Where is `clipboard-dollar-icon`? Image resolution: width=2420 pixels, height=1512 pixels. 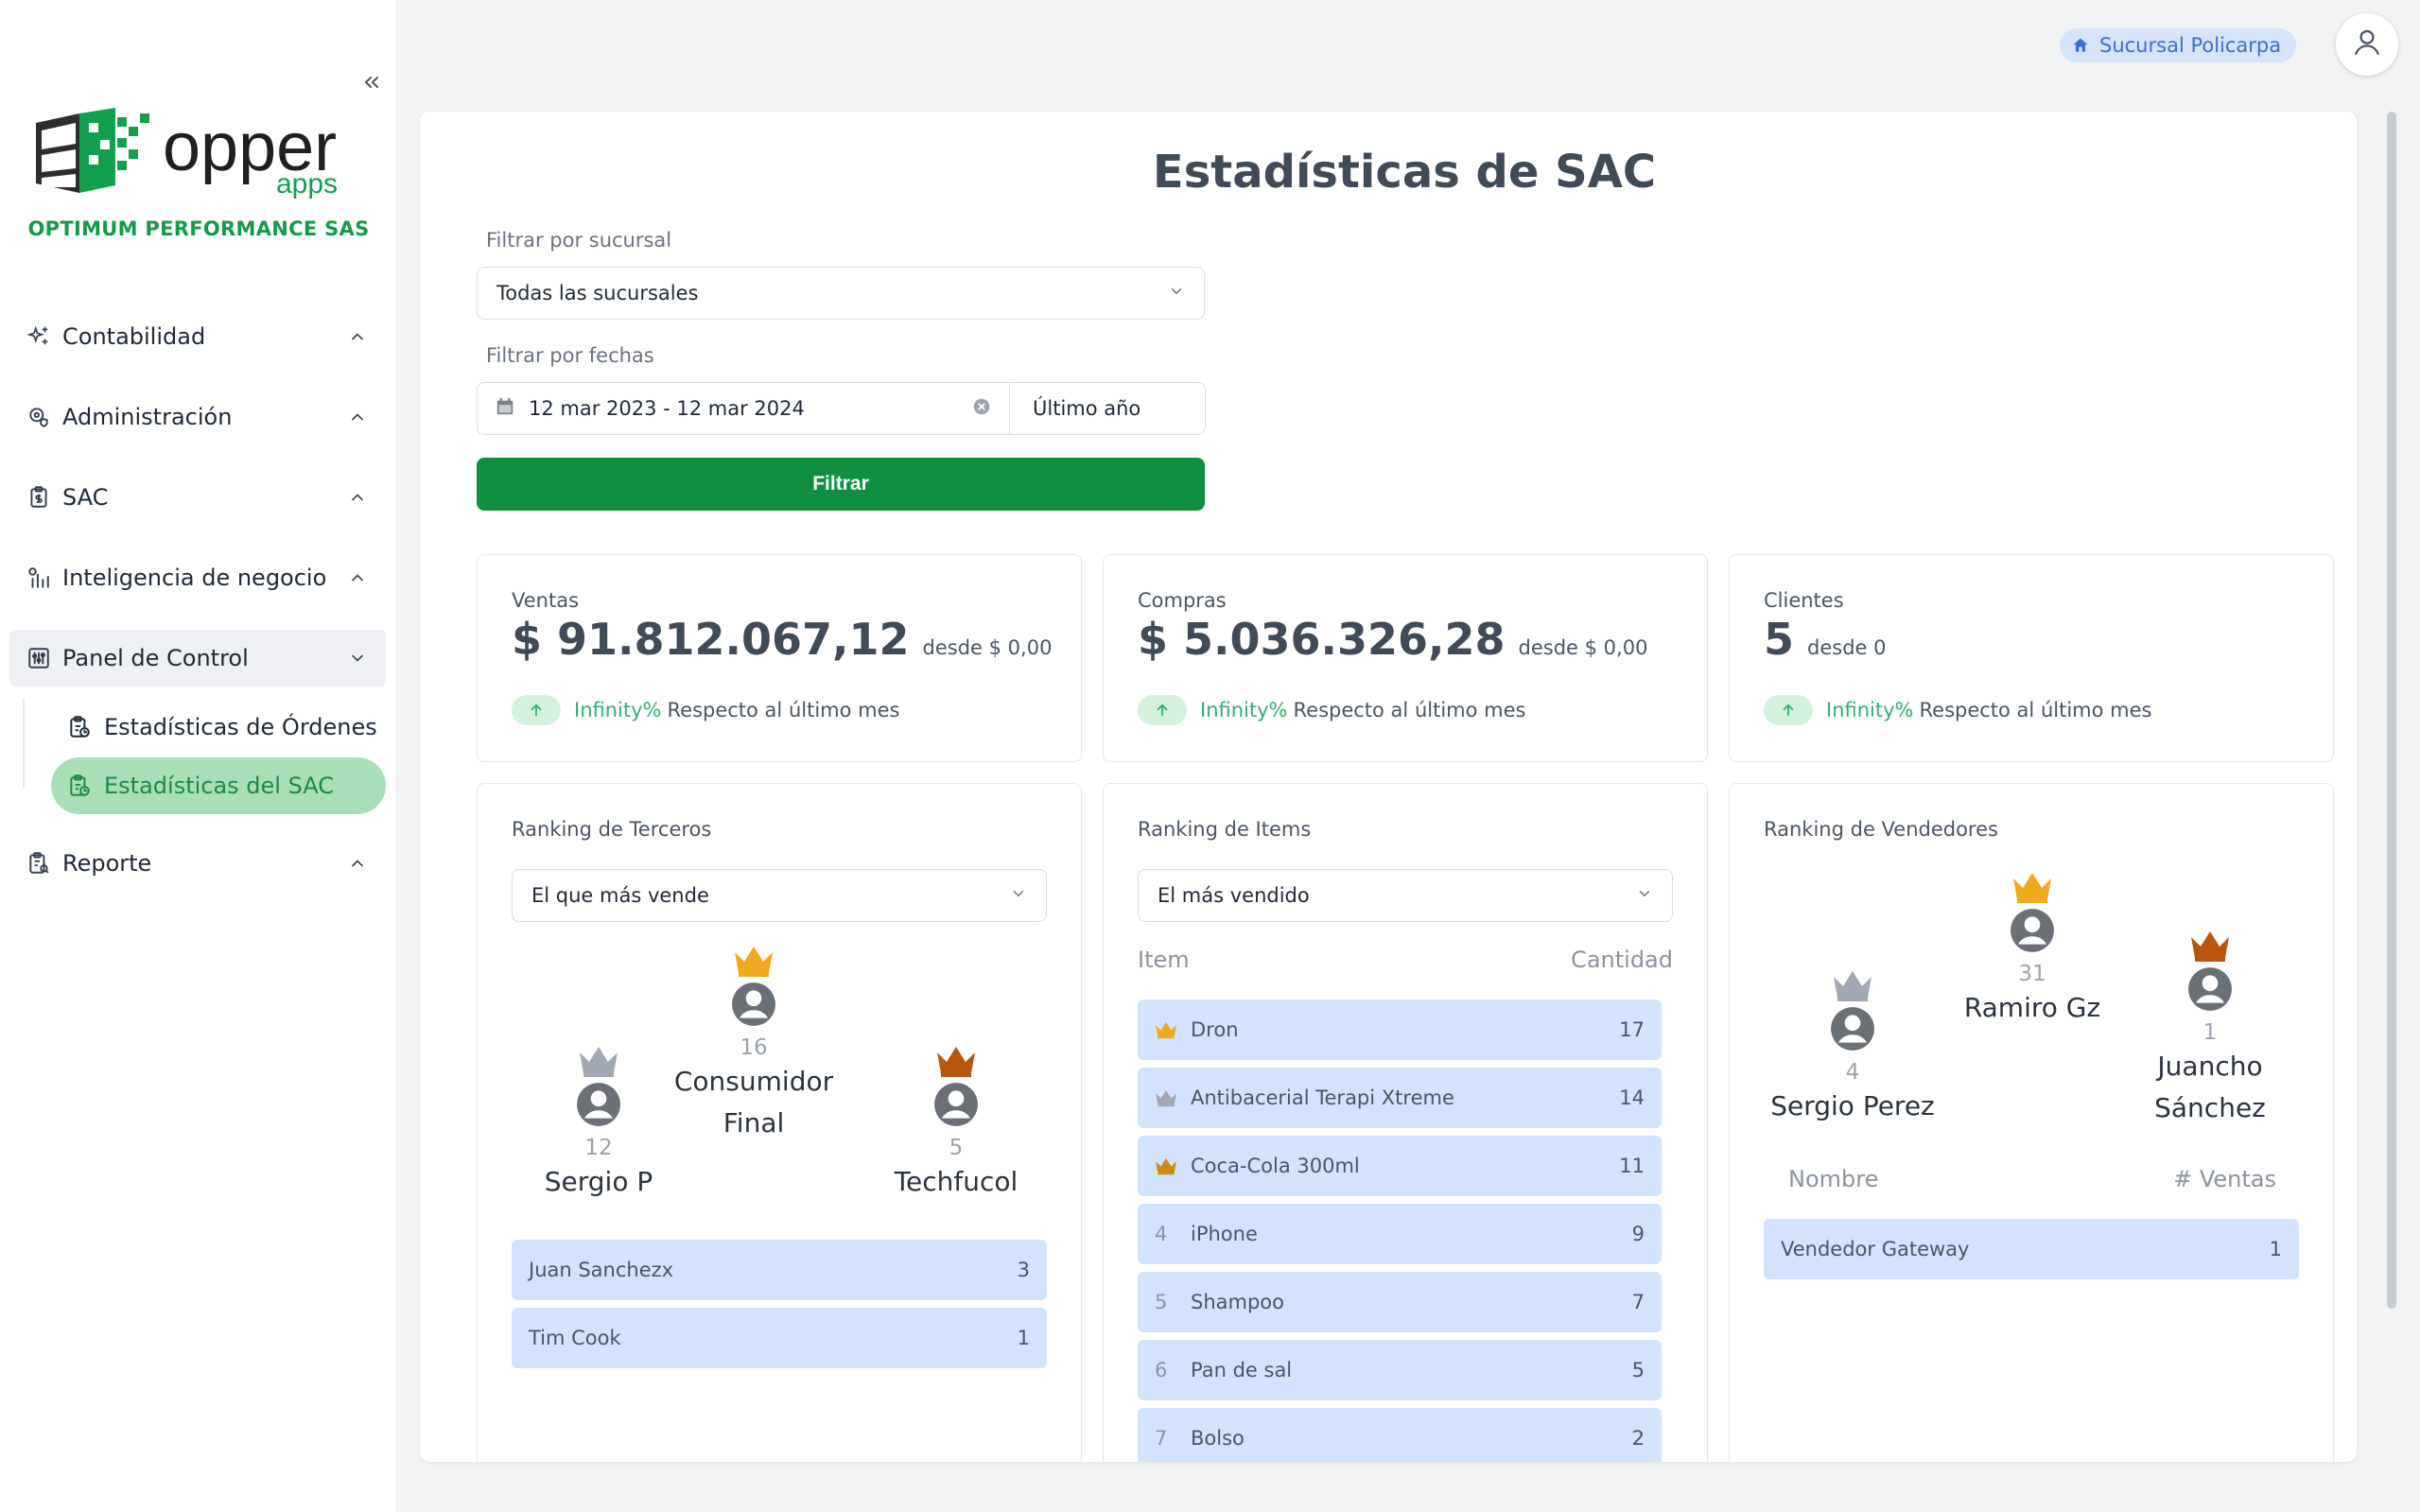 clipboard-dollar-icon is located at coordinates (39, 497).